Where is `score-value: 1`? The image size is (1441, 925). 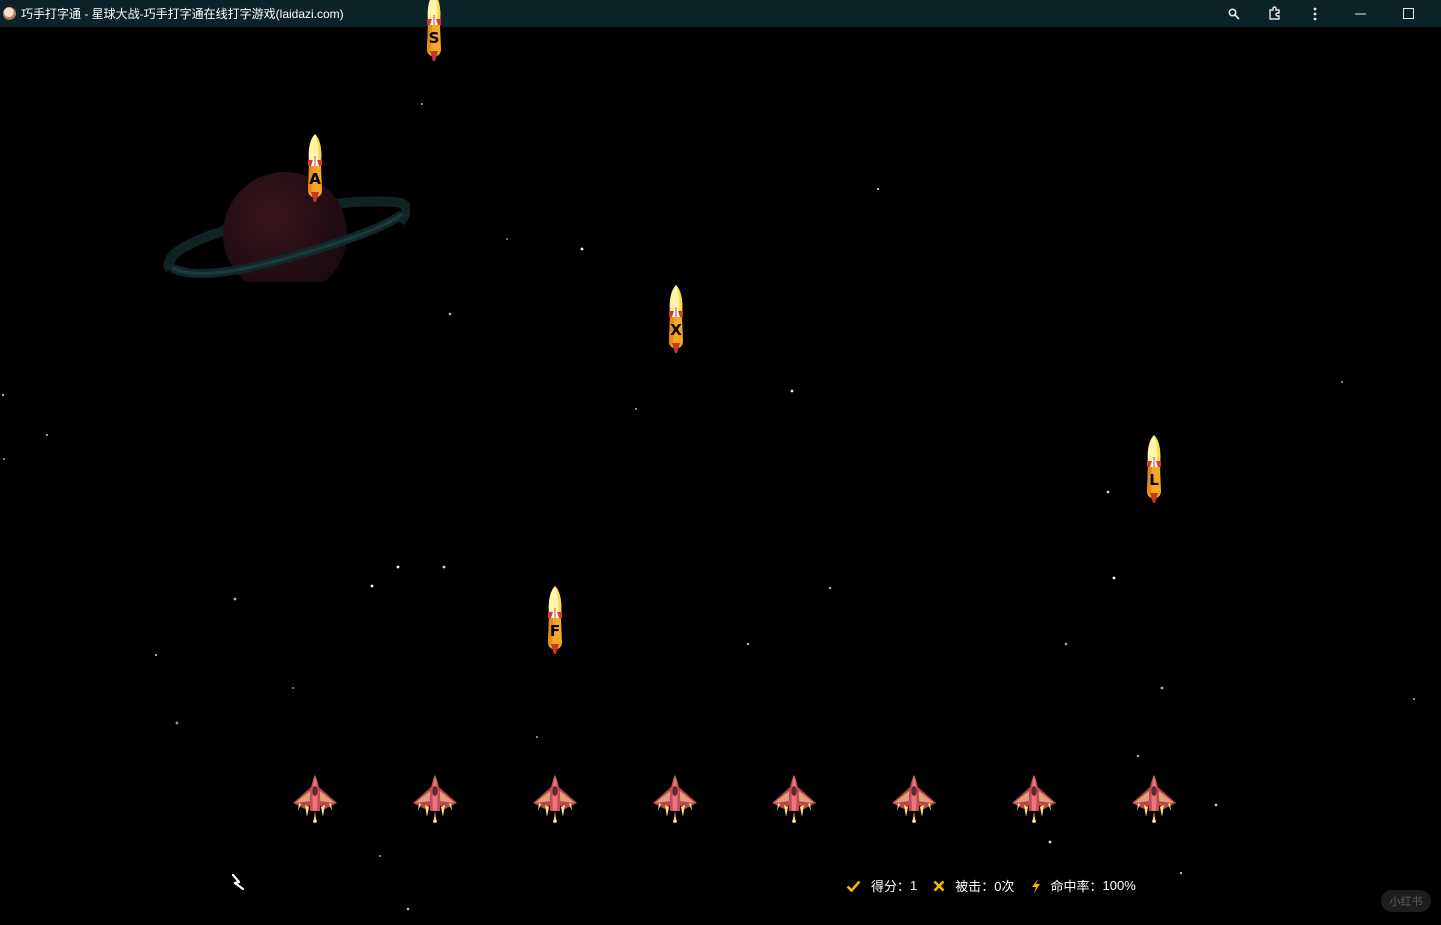
score-value: 1 is located at coordinates (913, 885).